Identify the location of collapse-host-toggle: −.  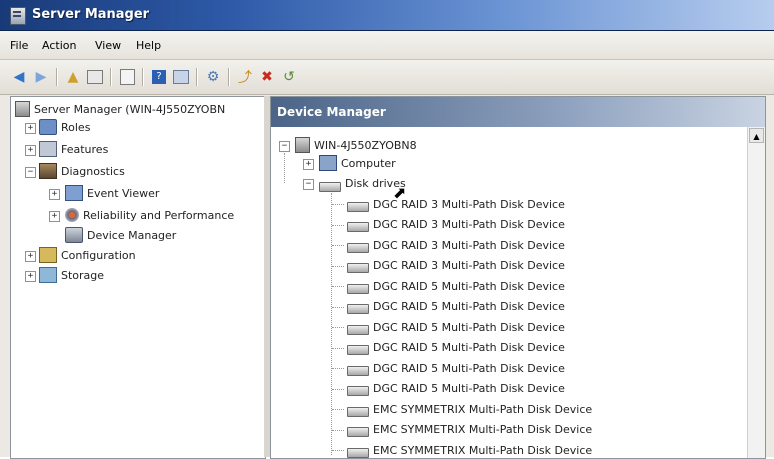
(284, 146).